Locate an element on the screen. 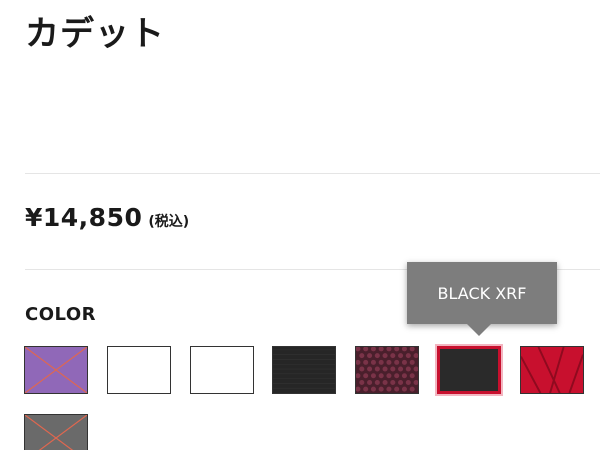 Image resolution: width=600 pixels, height=450 pixels. product-title: カデット is located at coordinates (95, 34).